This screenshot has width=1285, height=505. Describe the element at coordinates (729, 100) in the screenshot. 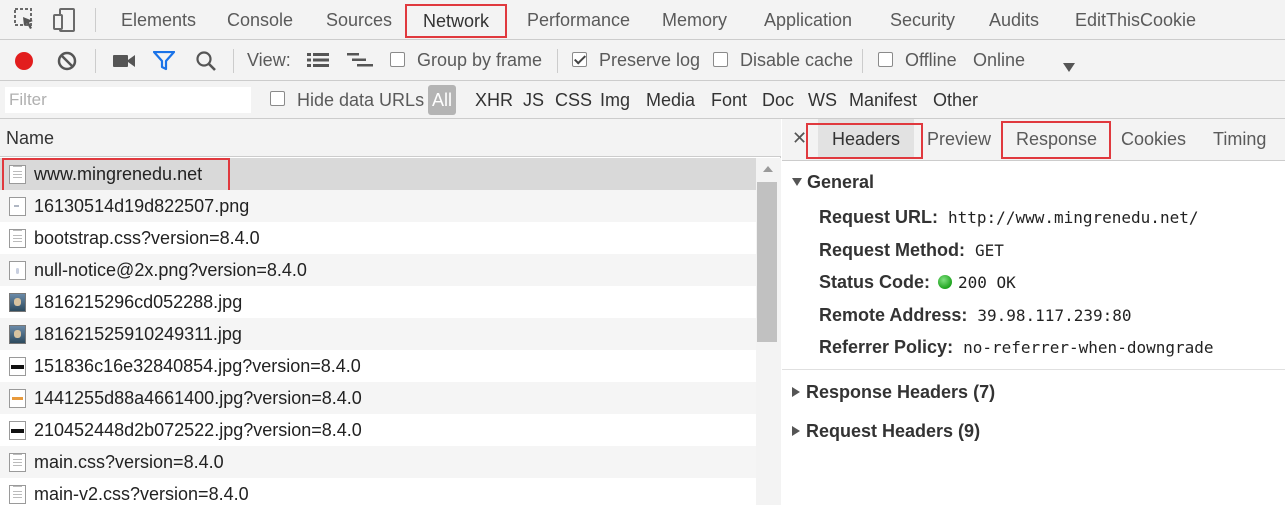

I see `type-filter-font: Font` at that location.